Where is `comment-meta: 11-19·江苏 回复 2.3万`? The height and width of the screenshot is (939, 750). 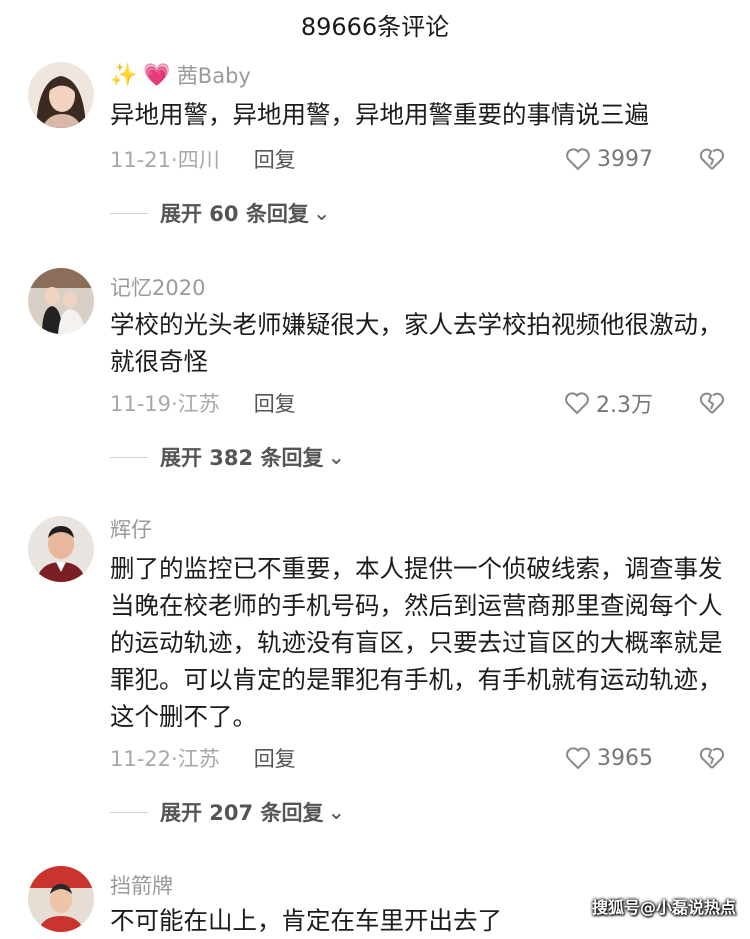
comment-meta: 11-19·江苏 回复 2.3万 is located at coordinates (417, 403).